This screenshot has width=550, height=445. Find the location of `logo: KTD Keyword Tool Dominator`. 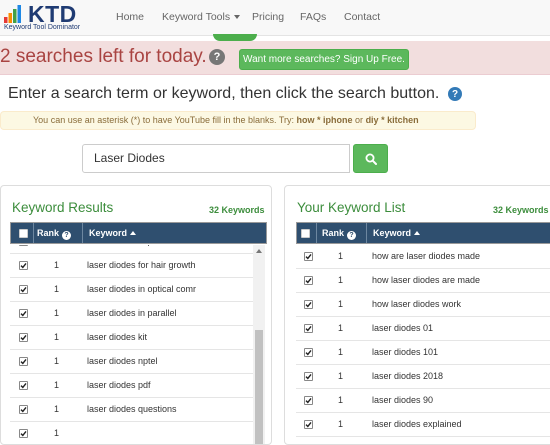

logo: KTD Keyword Tool Dominator is located at coordinates (52, 17).